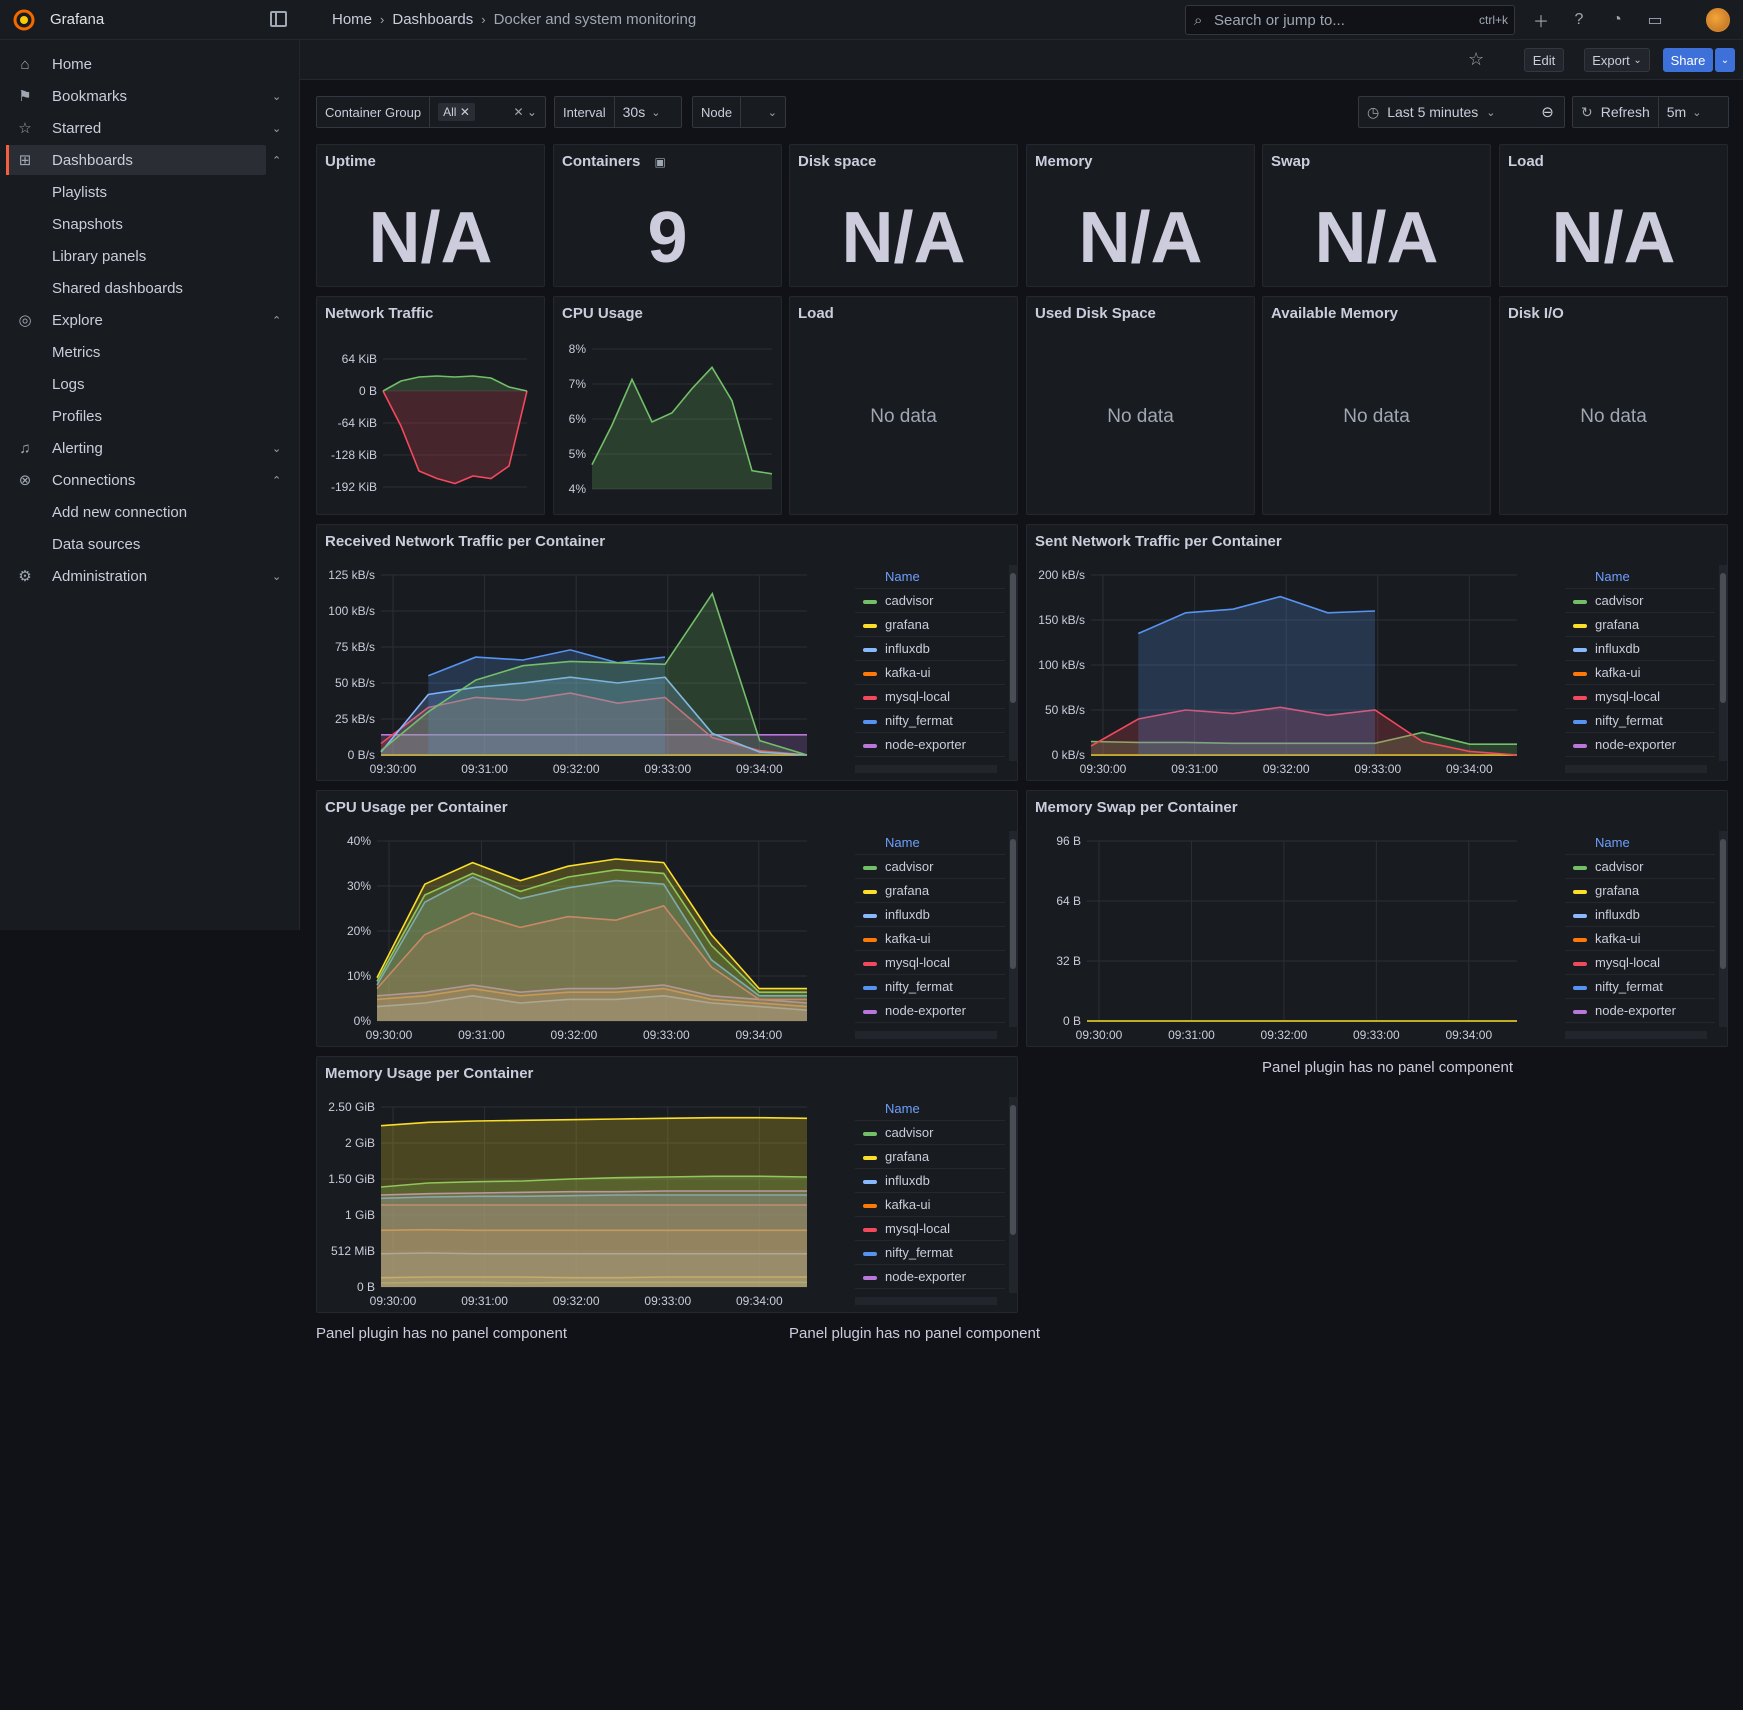 This screenshot has height=1710, width=1743. I want to click on dock-menu-icon, so click(278, 19).